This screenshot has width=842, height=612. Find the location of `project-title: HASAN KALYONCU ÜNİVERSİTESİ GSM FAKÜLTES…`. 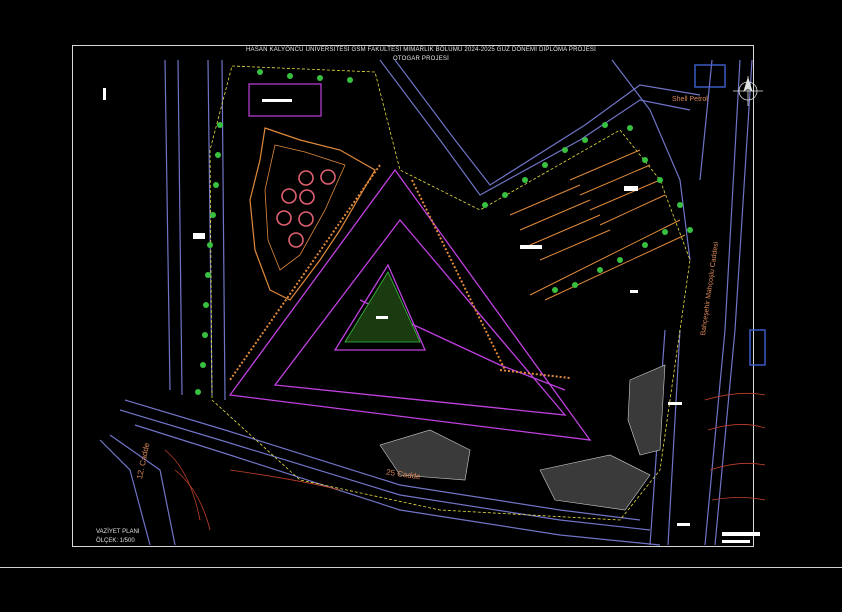

project-title: HASAN KALYONCU ÜNİVERSİTESİ GSM FAKÜLTES… is located at coordinates (421, 50).